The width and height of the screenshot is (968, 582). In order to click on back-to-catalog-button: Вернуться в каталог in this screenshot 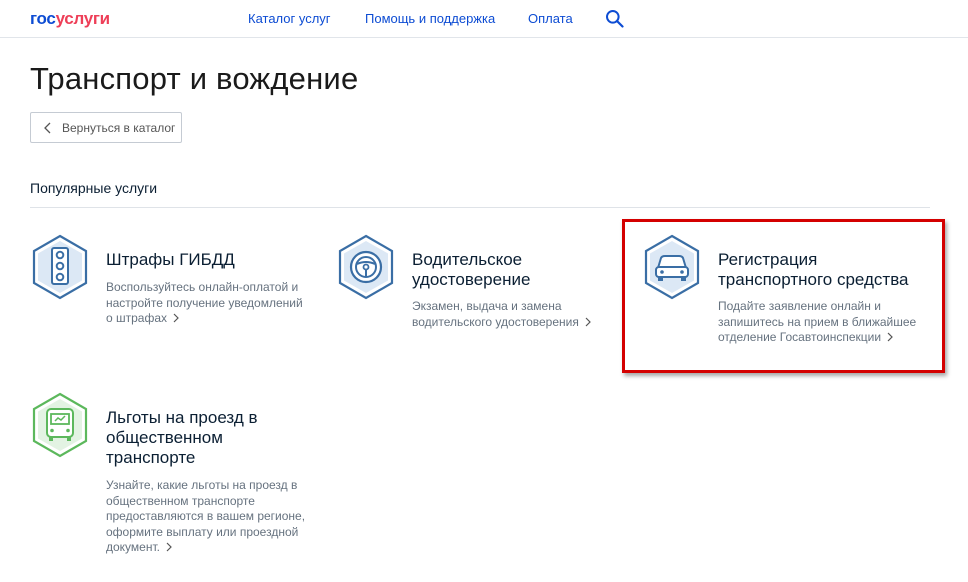, I will do `click(106, 127)`.